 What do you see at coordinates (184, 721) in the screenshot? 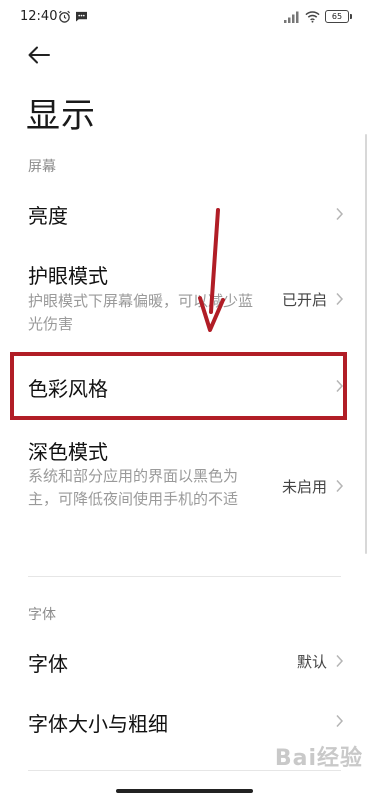
I see `setting-item-font-size-weight: 字体大小与粗细` at bounding box center [184, 721].